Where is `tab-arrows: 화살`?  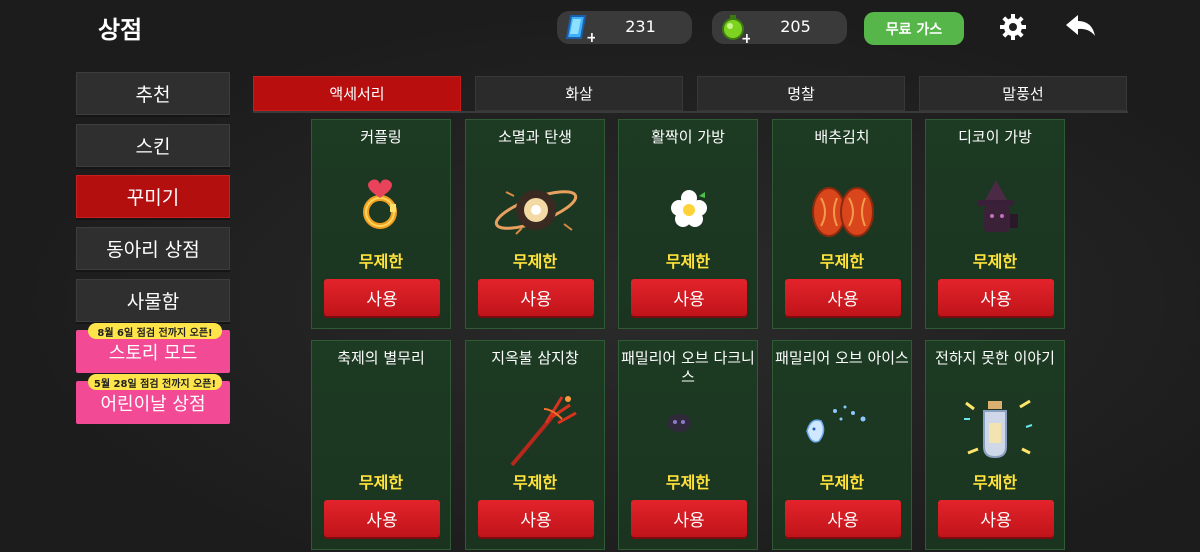 tab-arrows: 화살 is located at coordinates (579, 93).